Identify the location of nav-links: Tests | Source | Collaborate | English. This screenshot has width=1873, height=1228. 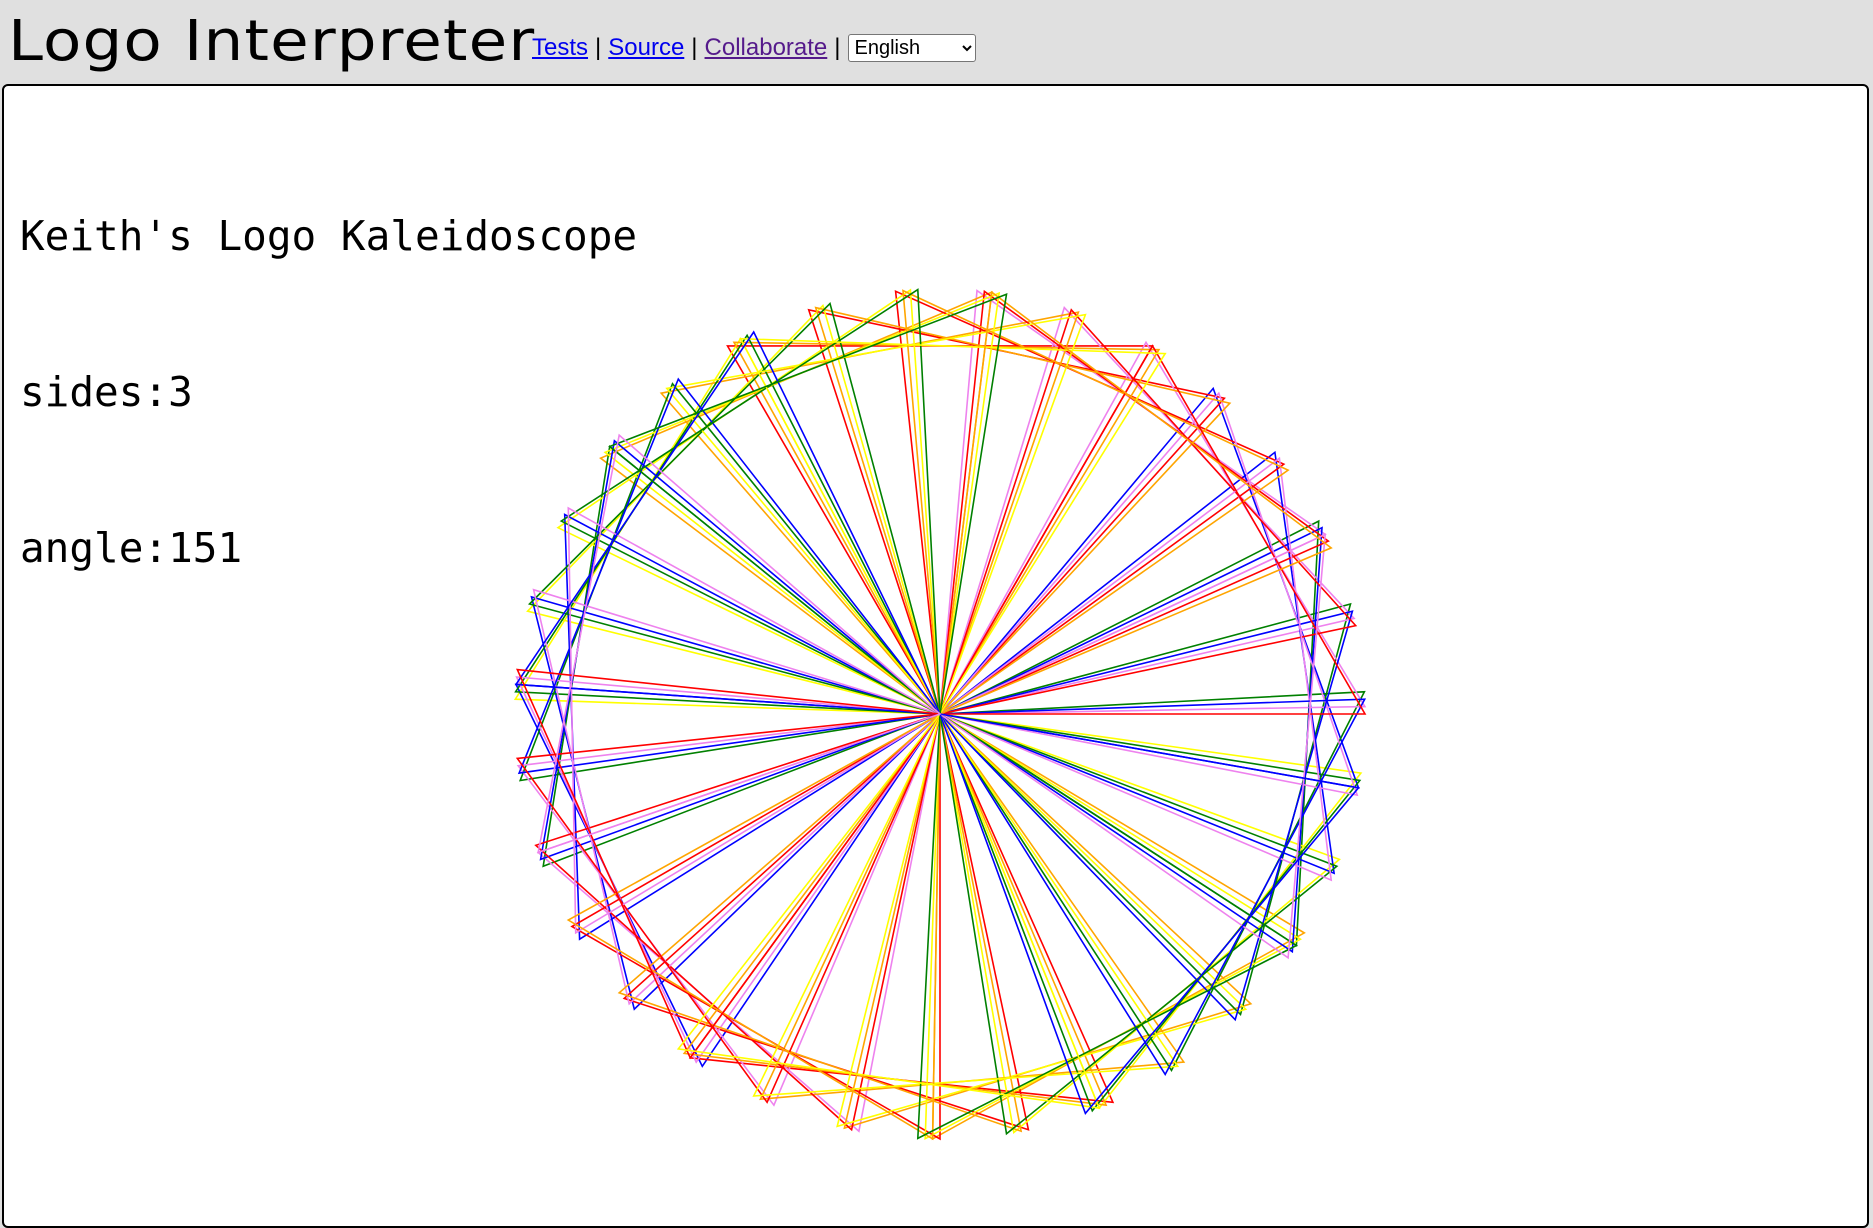
(754, 48).